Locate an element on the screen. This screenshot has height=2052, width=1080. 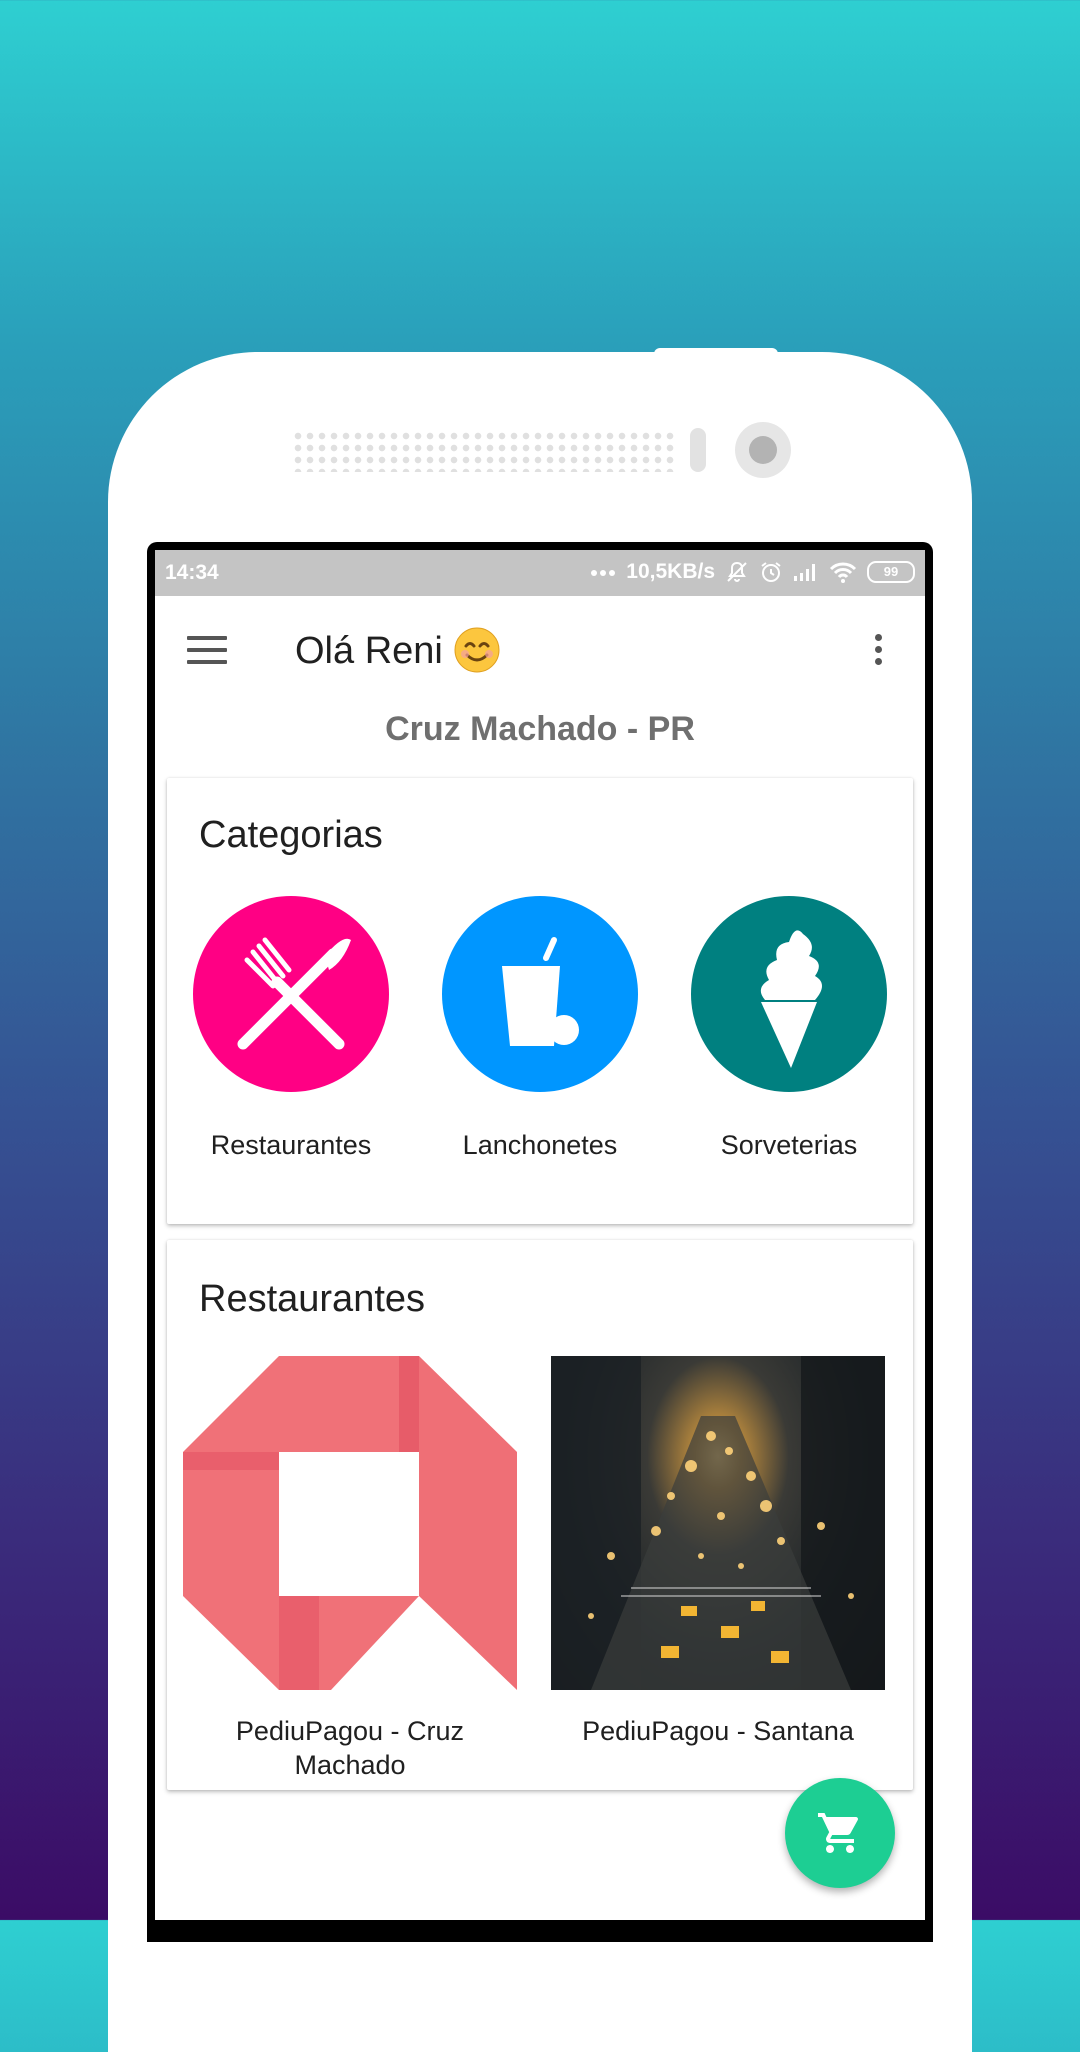
more-dots-icon is located at coordinates (603, 573).